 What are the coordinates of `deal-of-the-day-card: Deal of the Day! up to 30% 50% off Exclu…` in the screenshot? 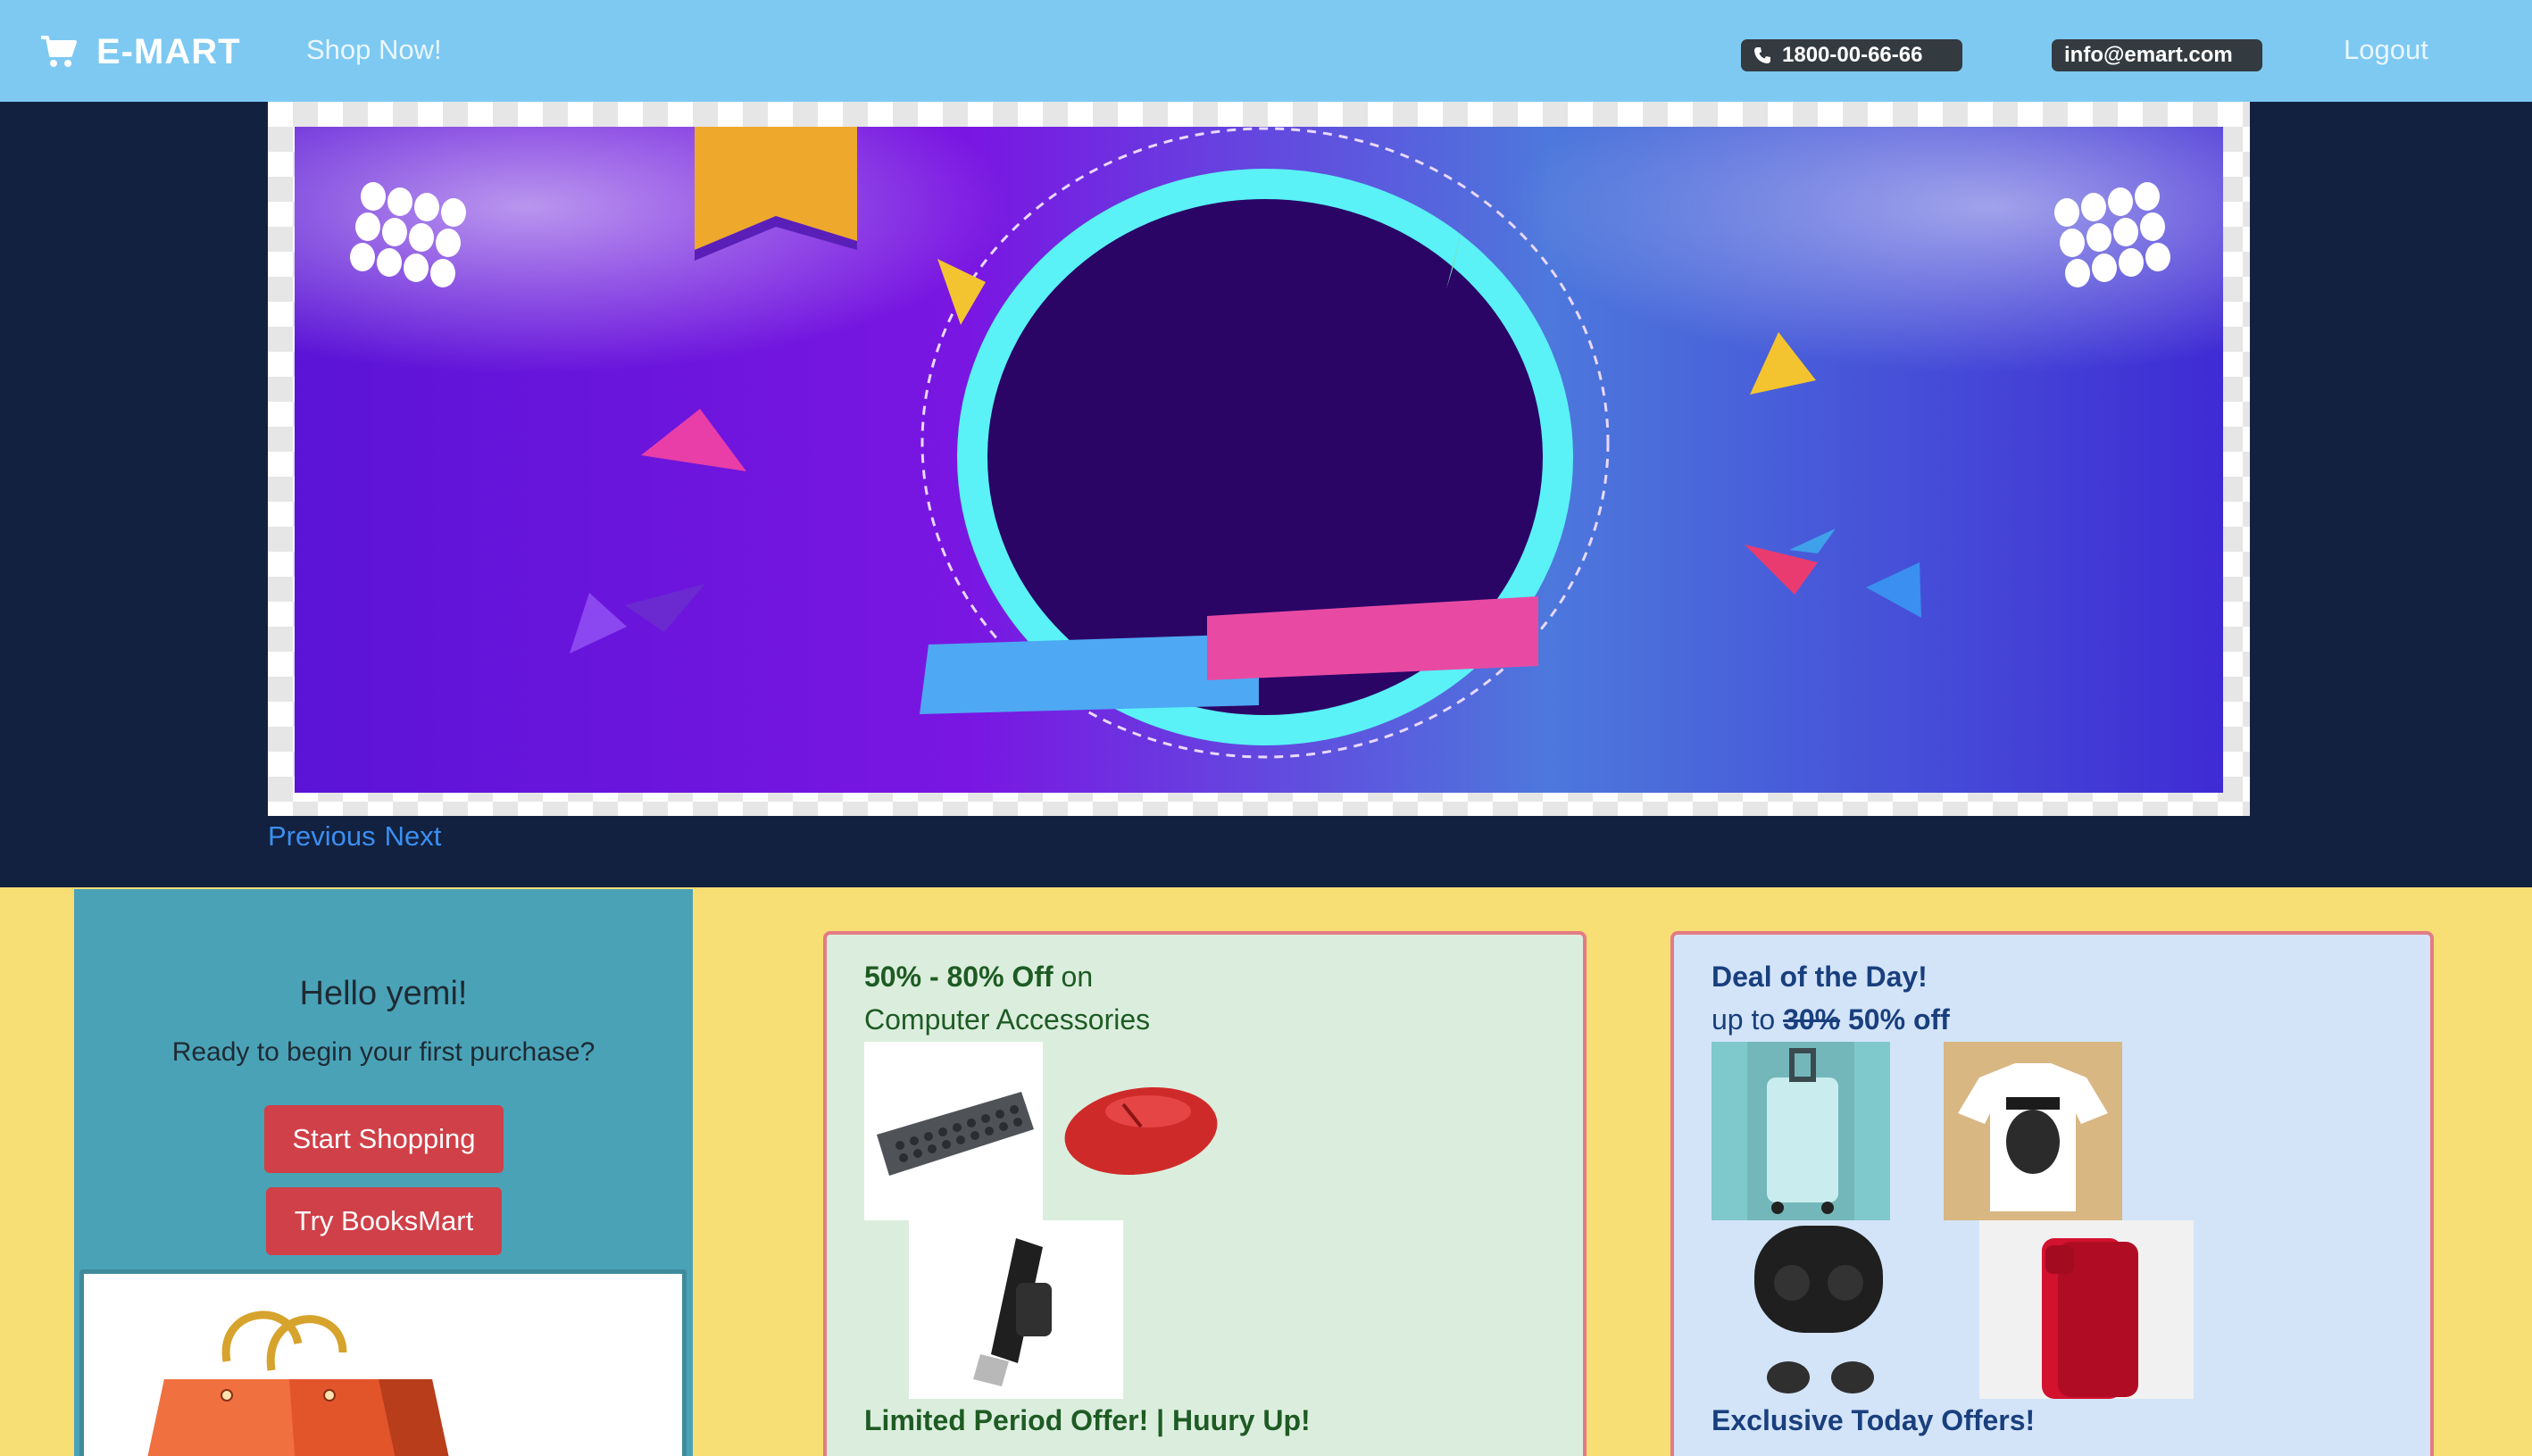 It's located at (2052, 1194).